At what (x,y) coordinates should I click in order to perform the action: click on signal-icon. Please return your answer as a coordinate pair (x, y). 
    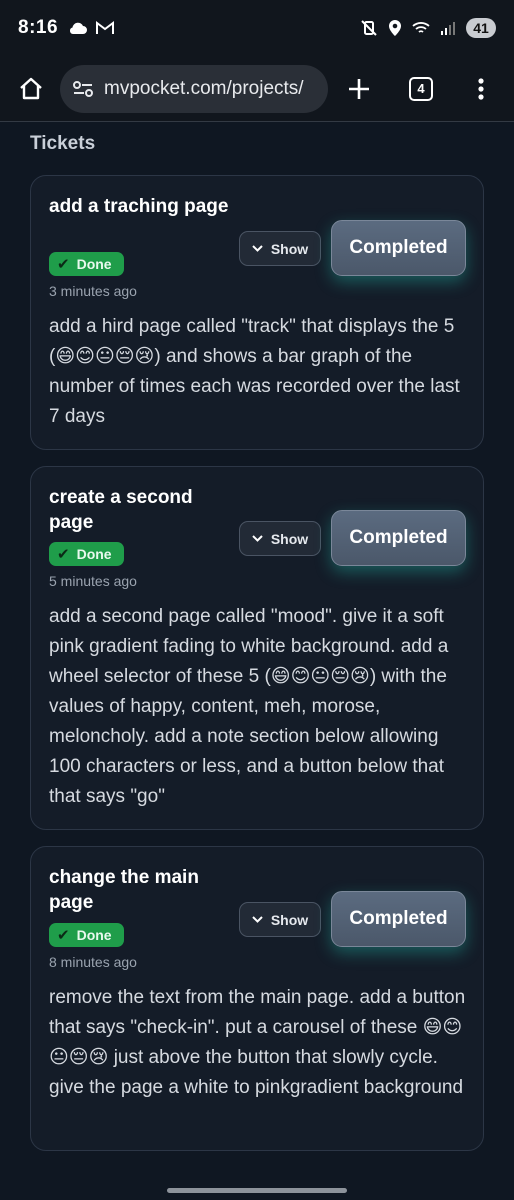
    Looking at the image, I should click on (448, 28).